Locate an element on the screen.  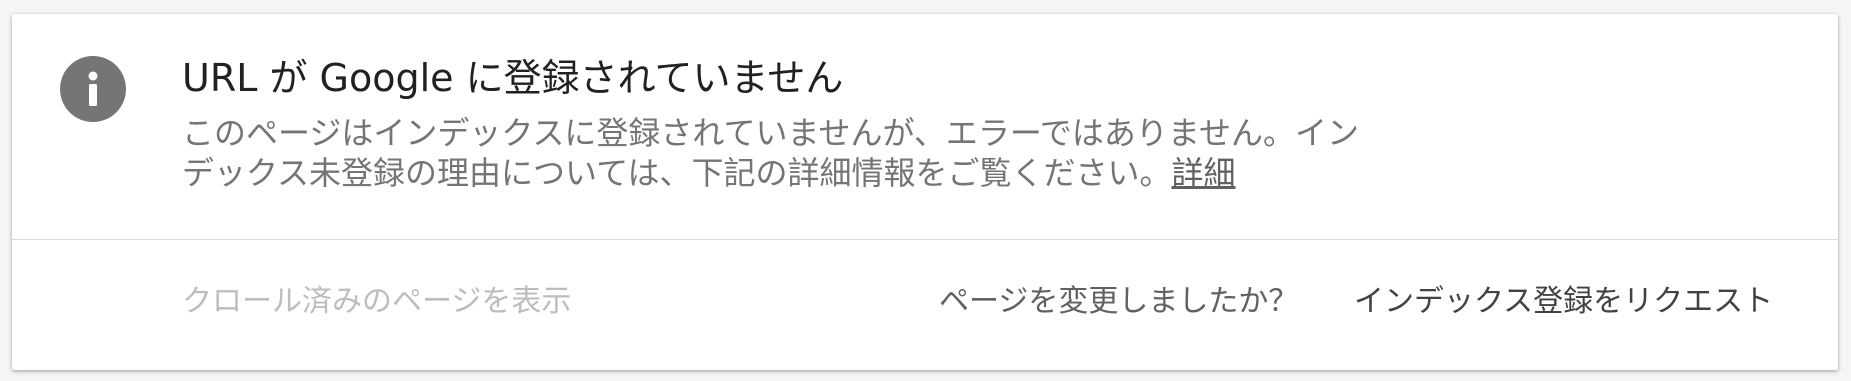
view-crawled-page-button: クロール済みのページを表示 is located at coordinates (376, 302).